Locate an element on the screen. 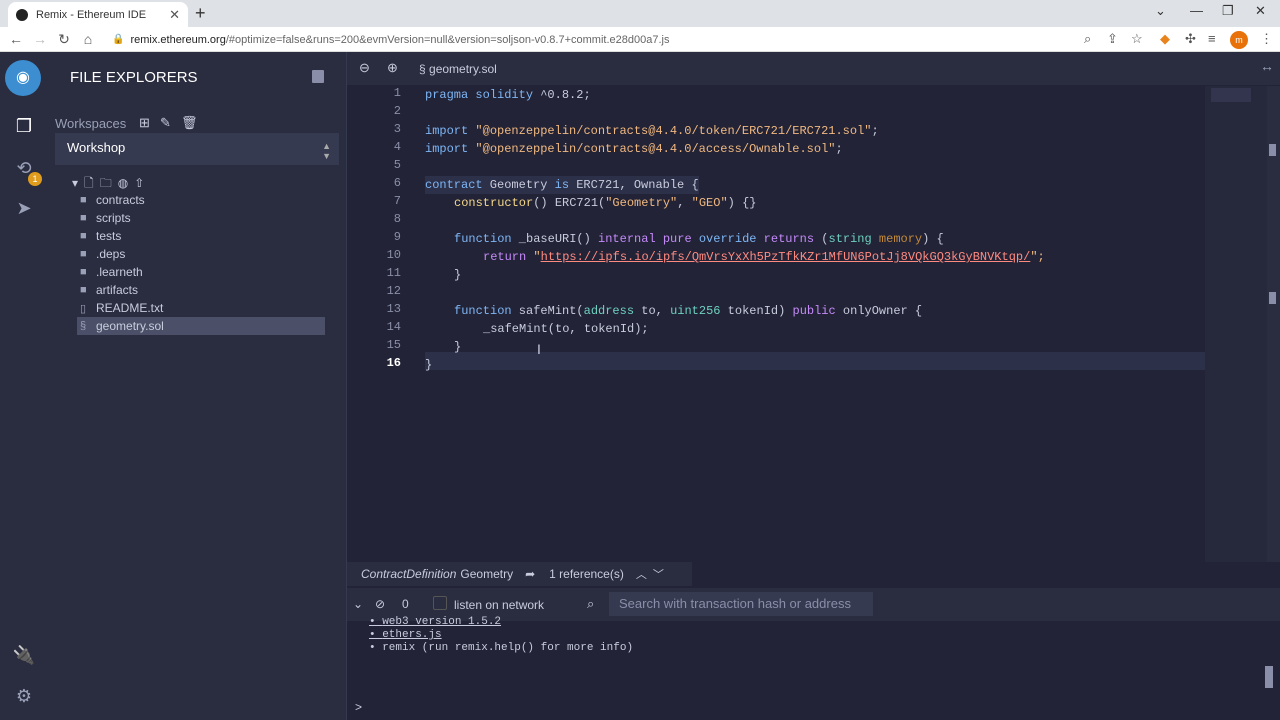 Image resolution: width=1280 pixels, height=720 pixels. home-icon: ⌂ is located at coordinates (88, 39).